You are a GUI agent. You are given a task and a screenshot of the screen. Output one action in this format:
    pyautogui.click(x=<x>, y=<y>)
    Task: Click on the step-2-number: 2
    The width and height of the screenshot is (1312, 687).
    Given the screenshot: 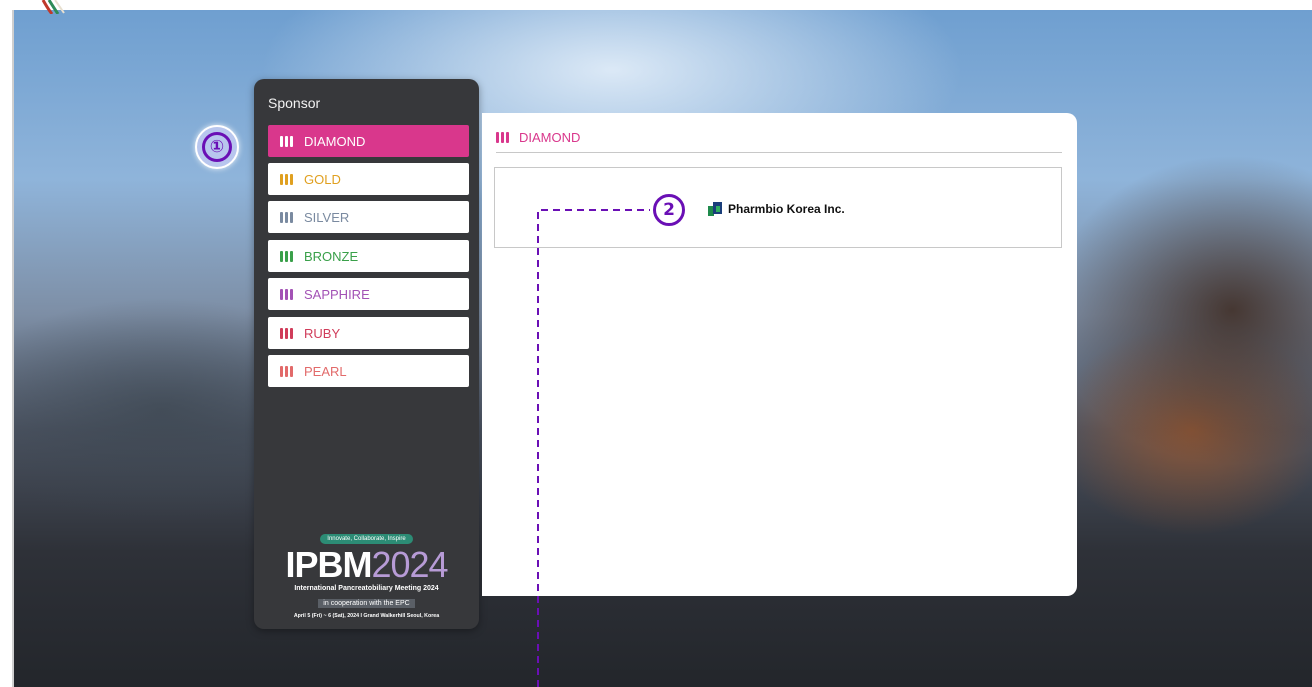 What is the action you would take?
    pyautogui.click(x=669, y=210)
    